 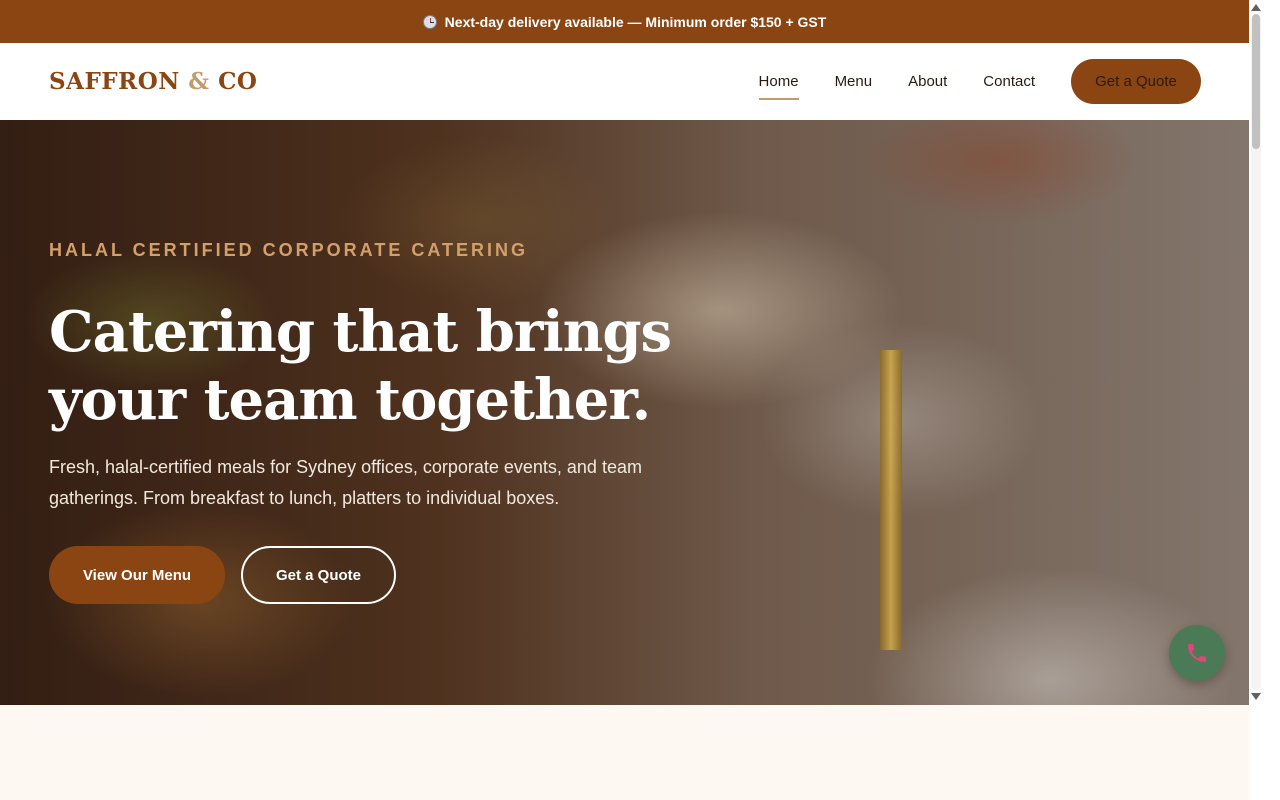 I want to click on clock-icon, so click(x=429, y=21).